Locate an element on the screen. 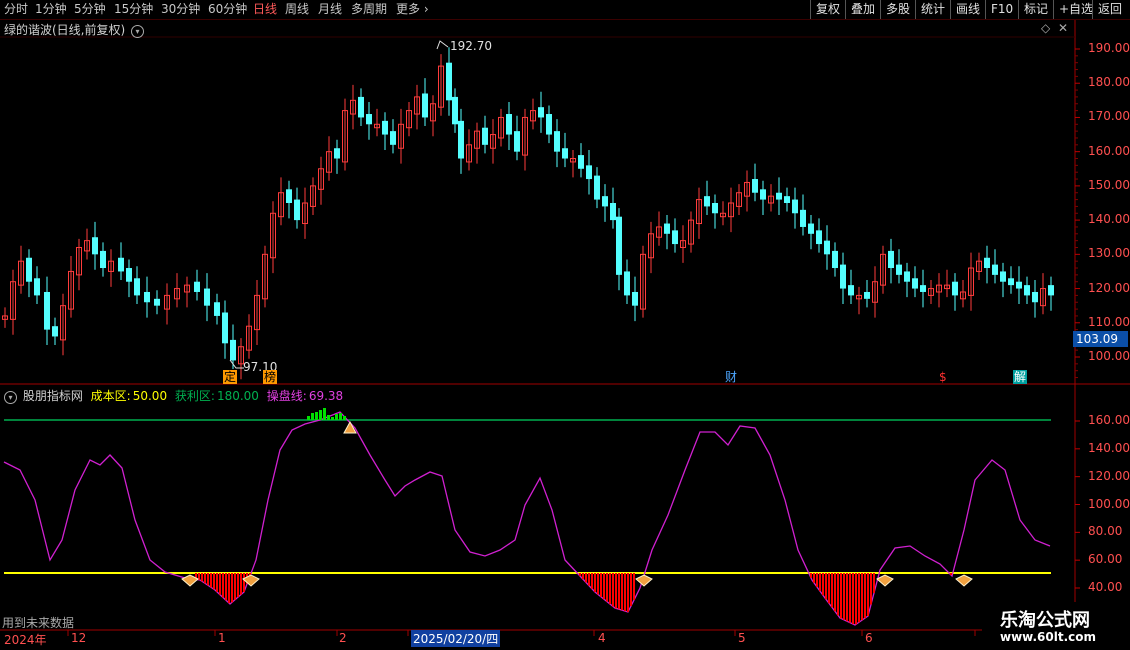 The image size is (1130, 650). event-marker-finance: 财 is located at coordinates (731, 377).